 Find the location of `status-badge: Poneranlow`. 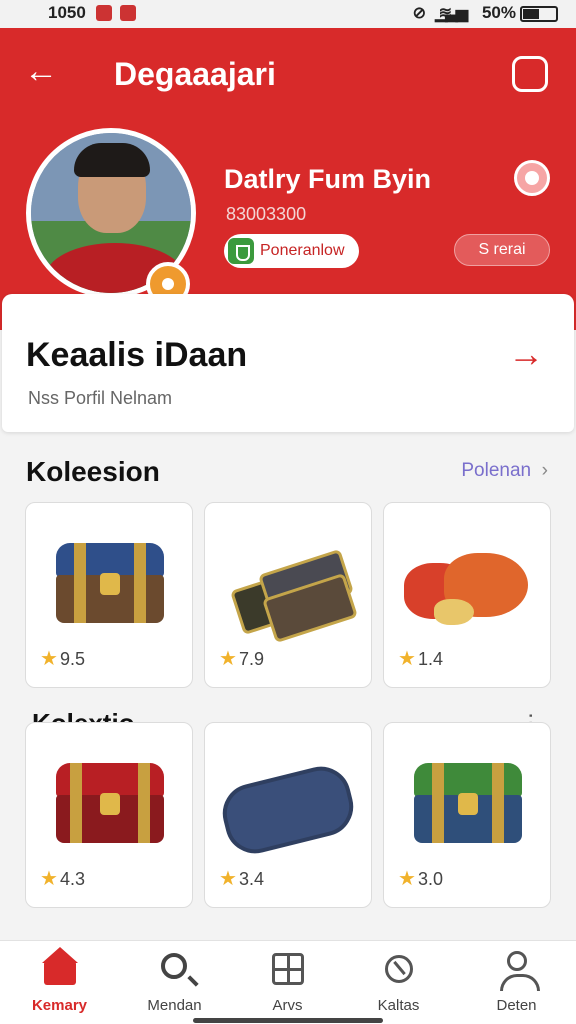

status-badge: Poneranlow is located at coordinates (291, 251).